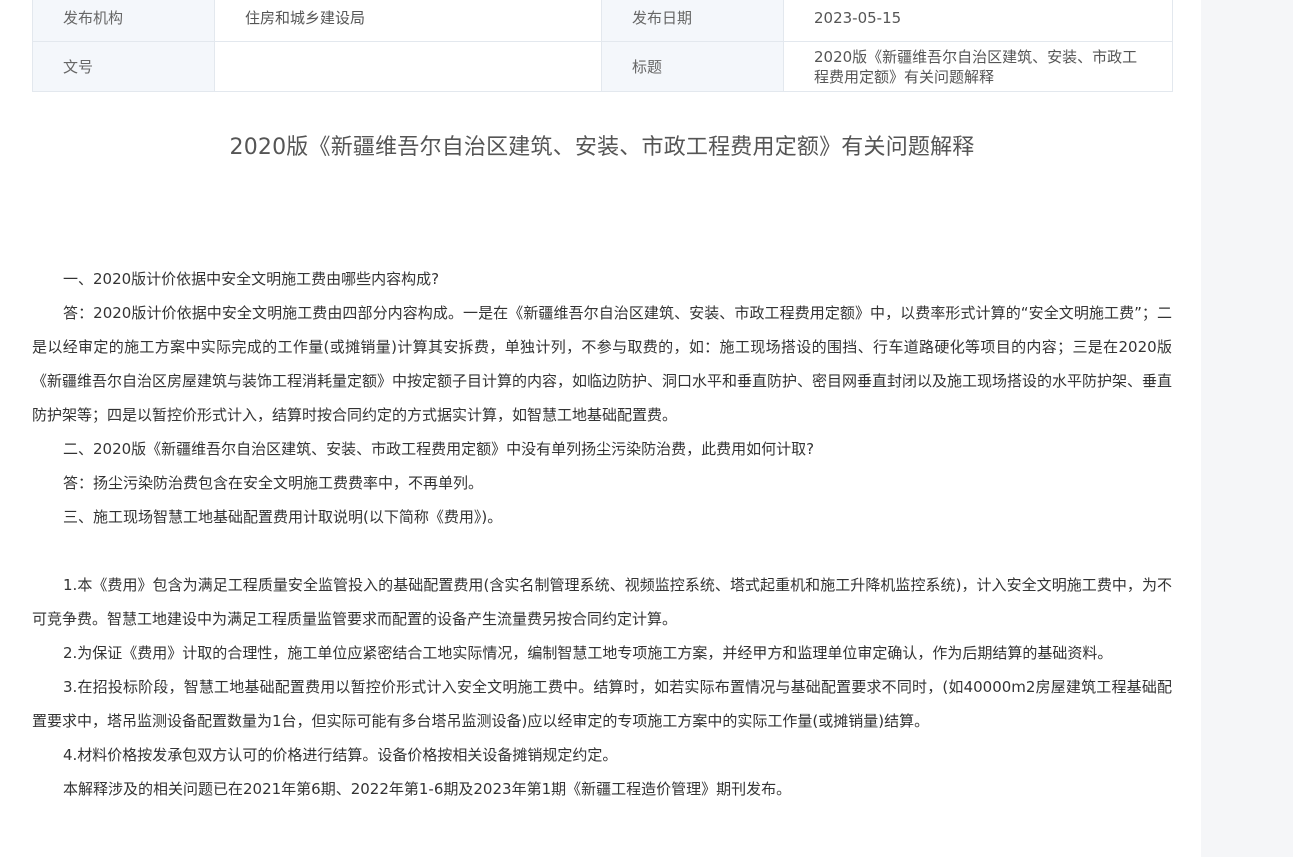  What do you see at coordinates (692, 21) in the screenshot?
I see `publish-date-label: 发布日期` at bounding box center [692, 21].